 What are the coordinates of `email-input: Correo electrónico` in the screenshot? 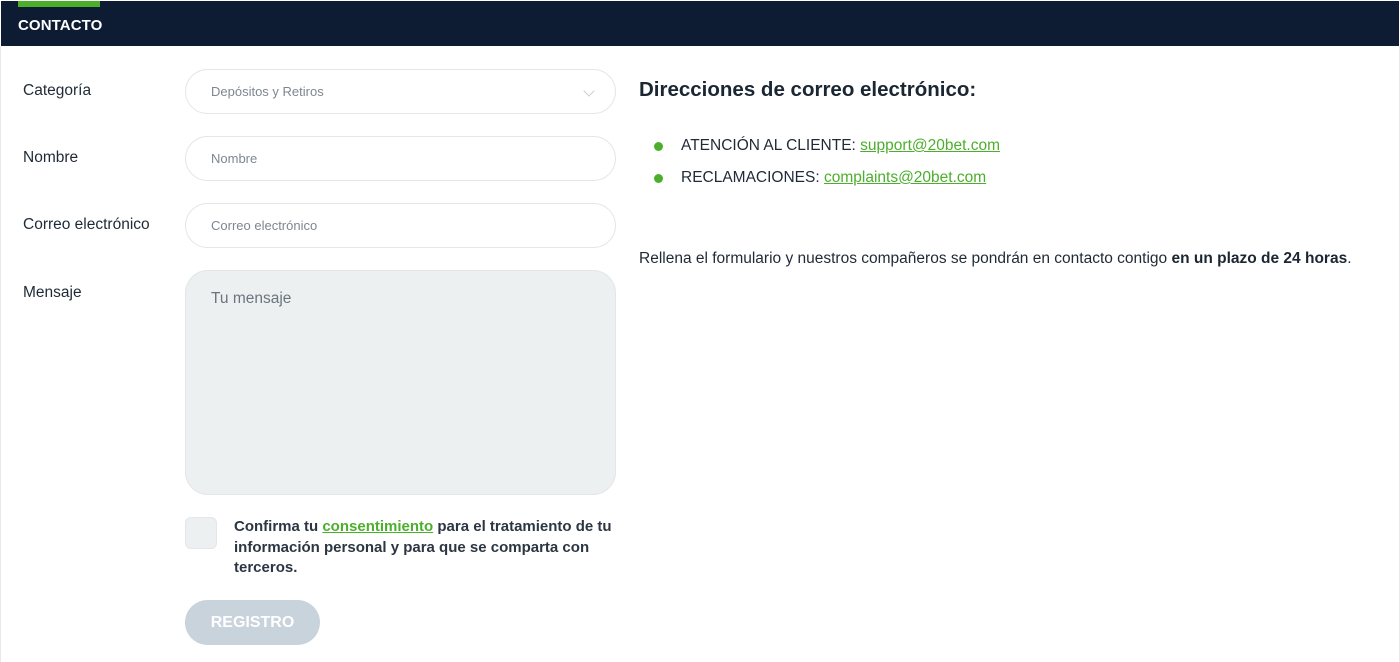 It's located at (400, 225).